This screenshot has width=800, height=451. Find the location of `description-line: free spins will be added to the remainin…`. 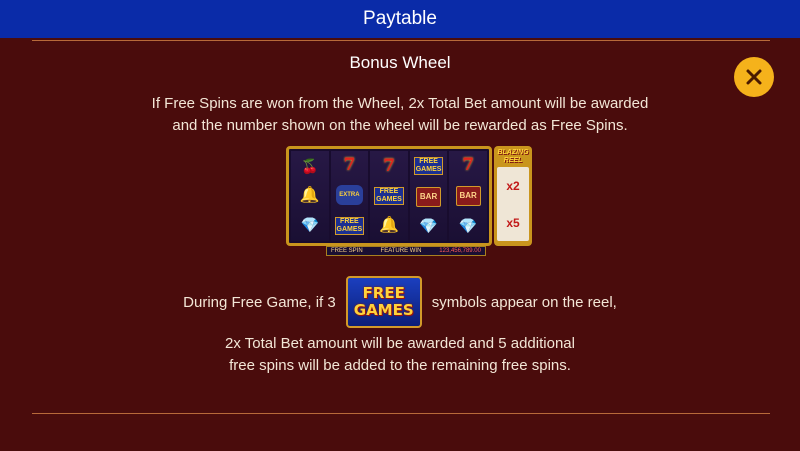

description-line: free spins will be added to the remainin… is located at coordinates (400, 365).